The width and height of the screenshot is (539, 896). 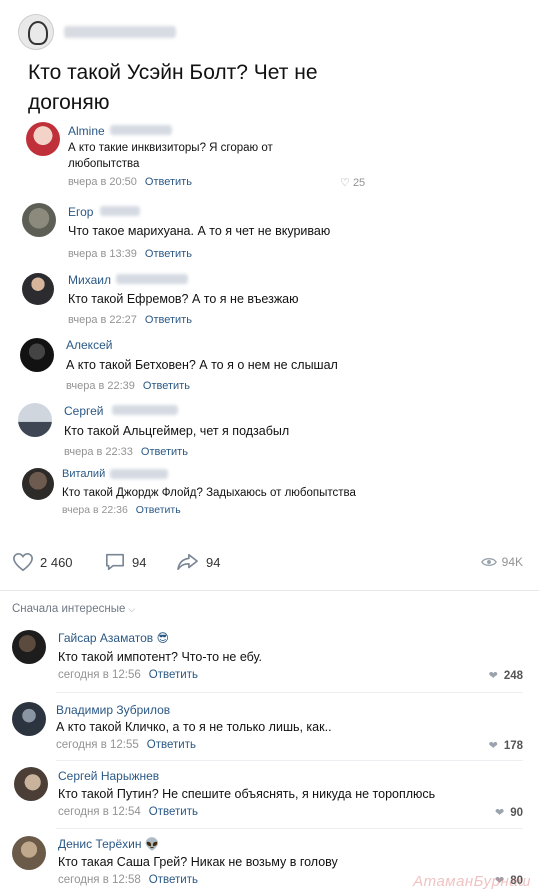 I want to click on commenter-name: Егор, so click(x=80, y=212).